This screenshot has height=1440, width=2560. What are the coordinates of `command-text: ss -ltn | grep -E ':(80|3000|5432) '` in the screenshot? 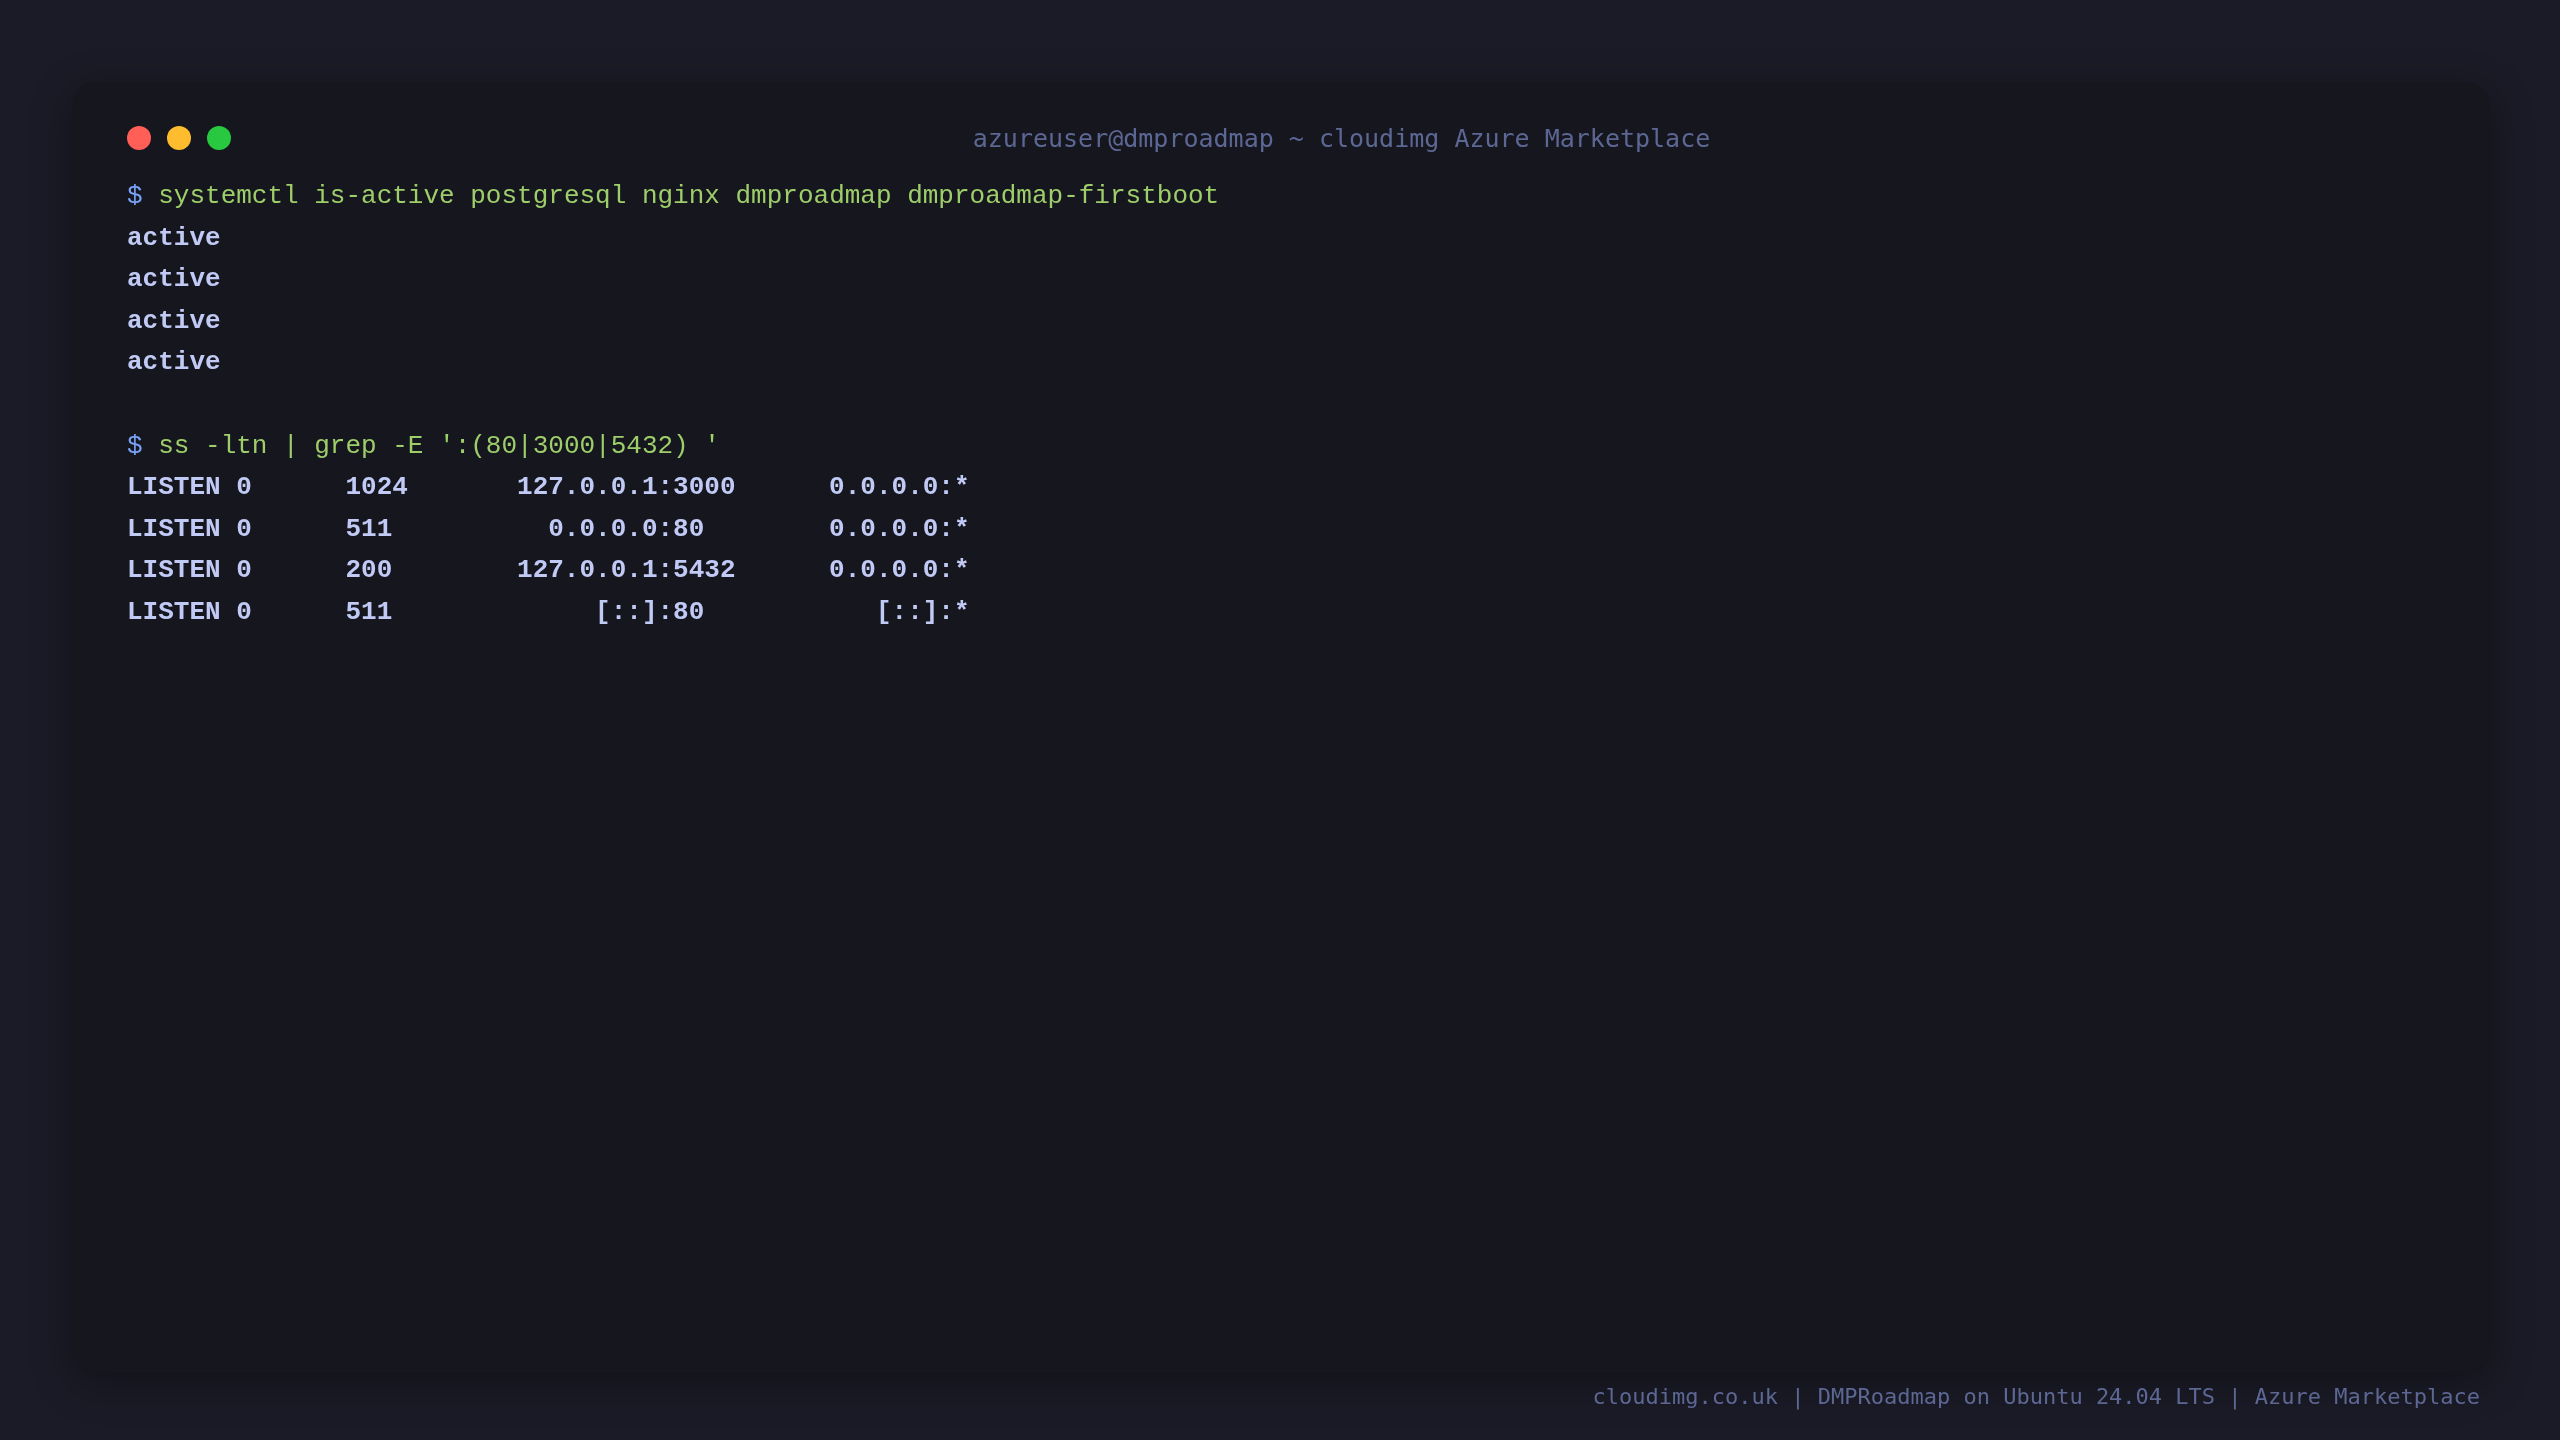 It's located at (439, 446).